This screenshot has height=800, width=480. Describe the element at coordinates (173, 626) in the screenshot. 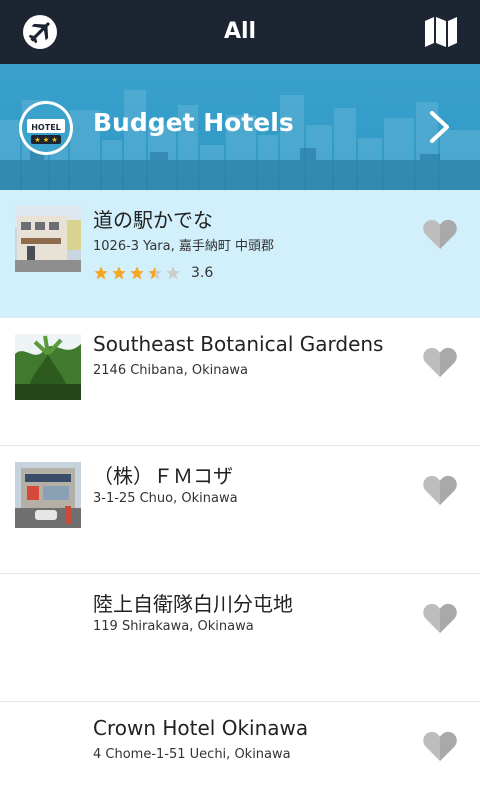

I see `place-address: 119 Shirakawa, Okinawa` at that location.